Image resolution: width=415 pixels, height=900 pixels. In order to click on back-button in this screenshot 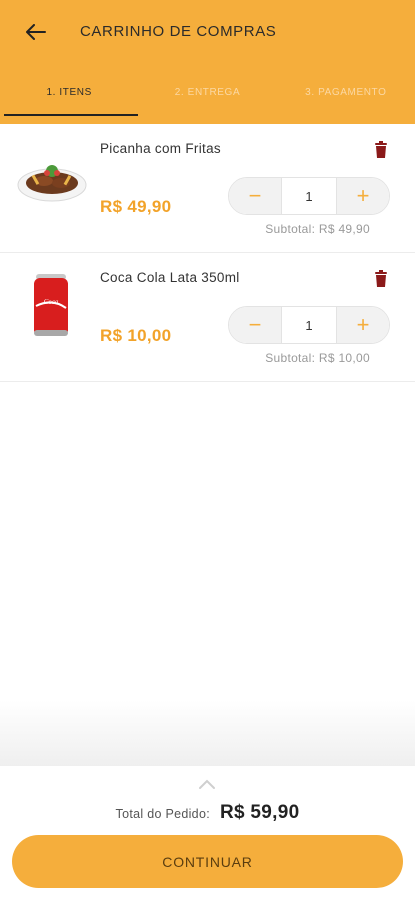, I will do `click(36, 32)`.